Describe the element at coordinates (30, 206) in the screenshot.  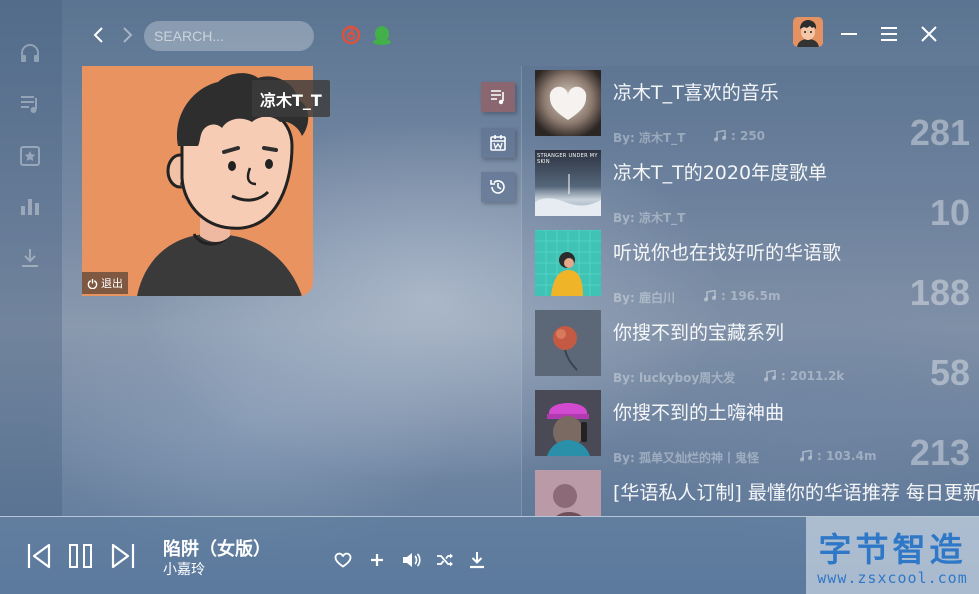
I see `chart-icon` at that location.